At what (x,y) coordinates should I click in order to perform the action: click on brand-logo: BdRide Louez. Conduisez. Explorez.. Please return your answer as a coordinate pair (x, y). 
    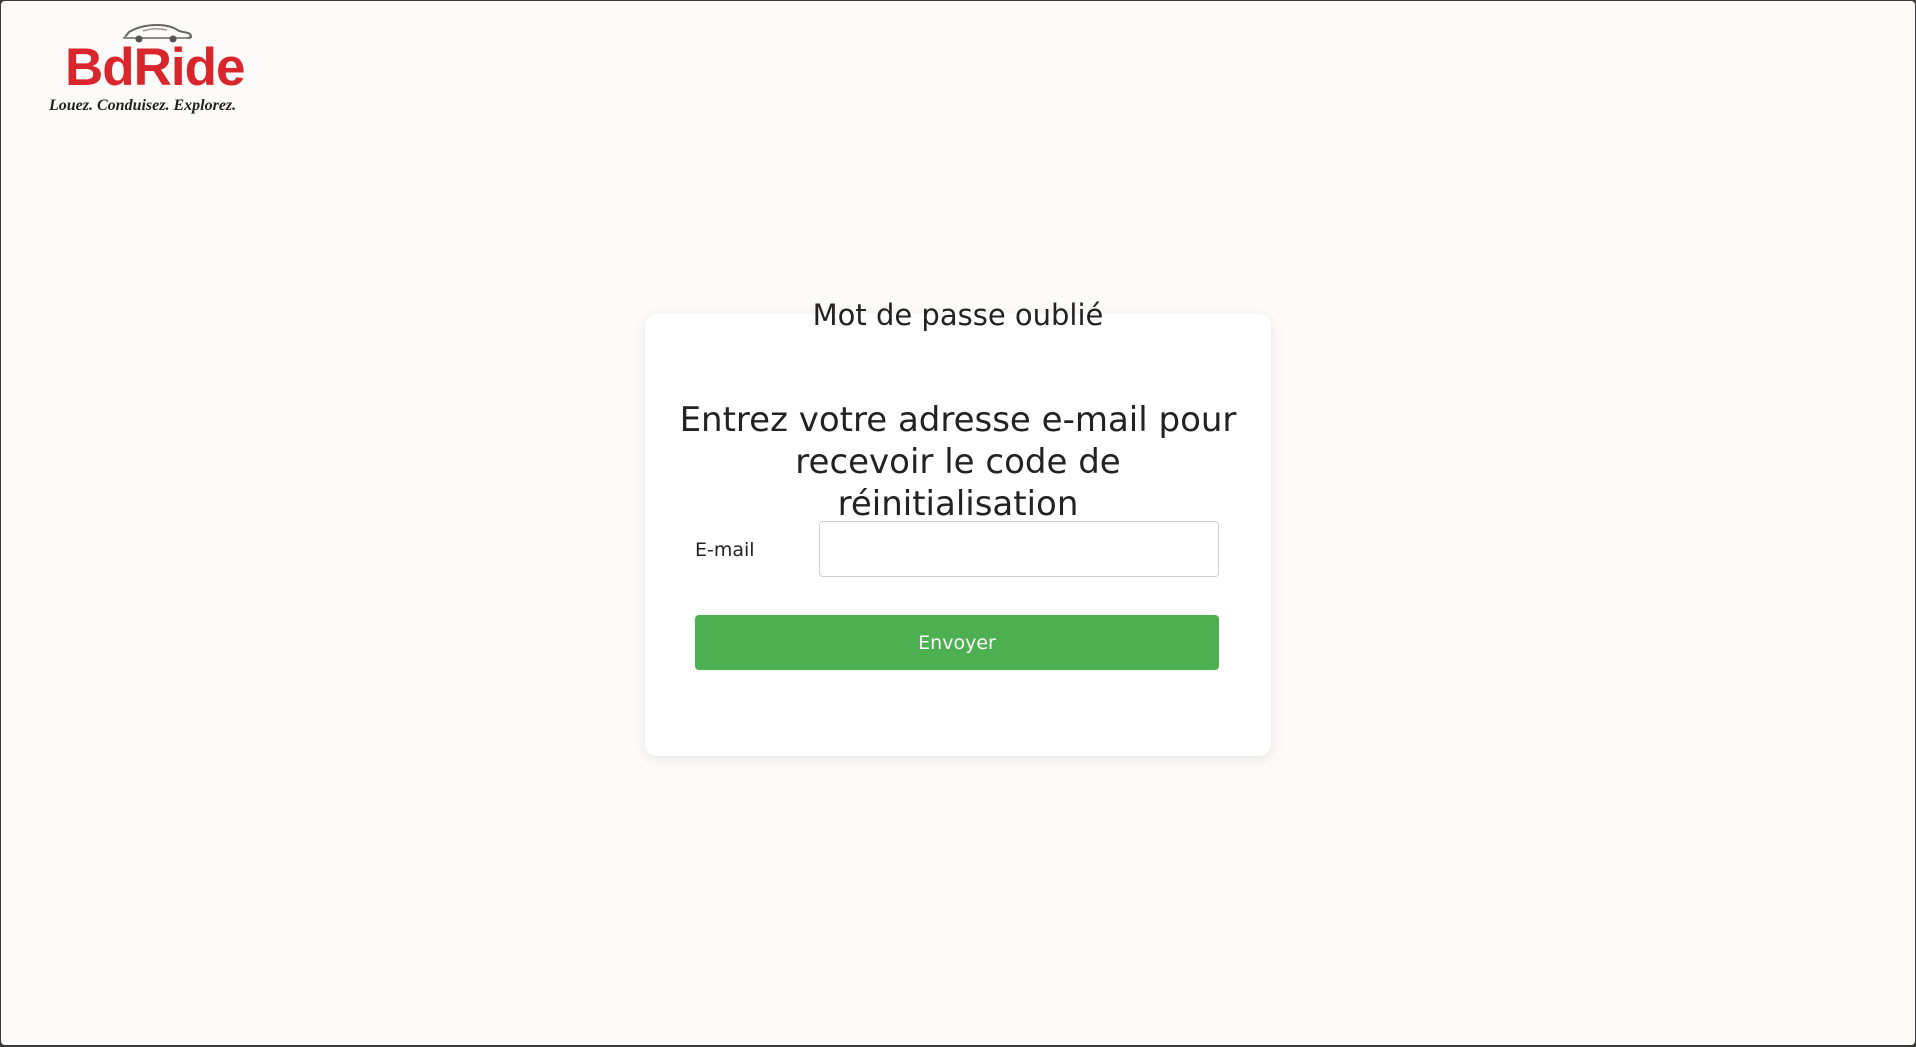
    Looking at the image, I should click on (162, 71).